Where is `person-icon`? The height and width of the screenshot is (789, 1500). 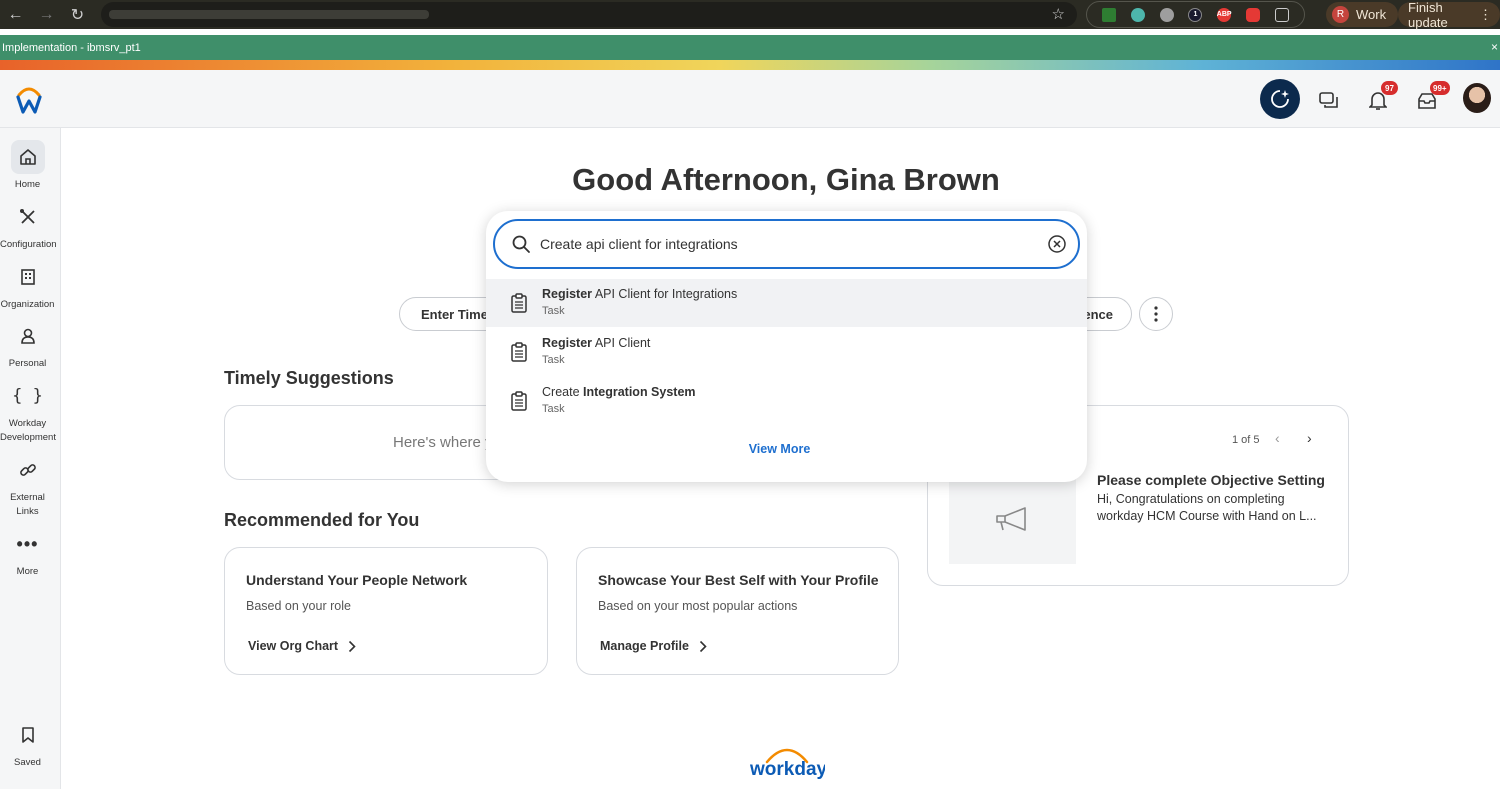
person-icon is located at coordinates (28, 336).